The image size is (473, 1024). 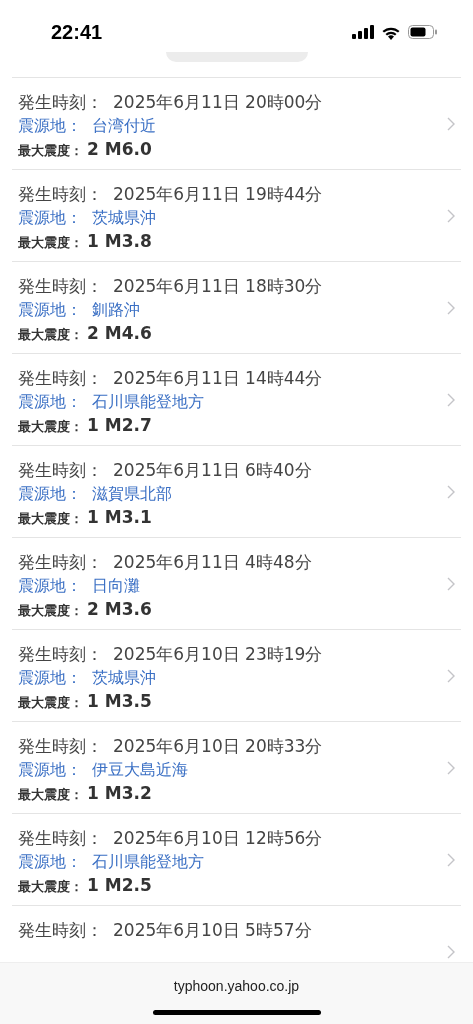 What do you see at coordinates (218, 378) in the screenshot?
I see `time-value: 2025年6月11日 14時44分` at bounding box center [218, 378].